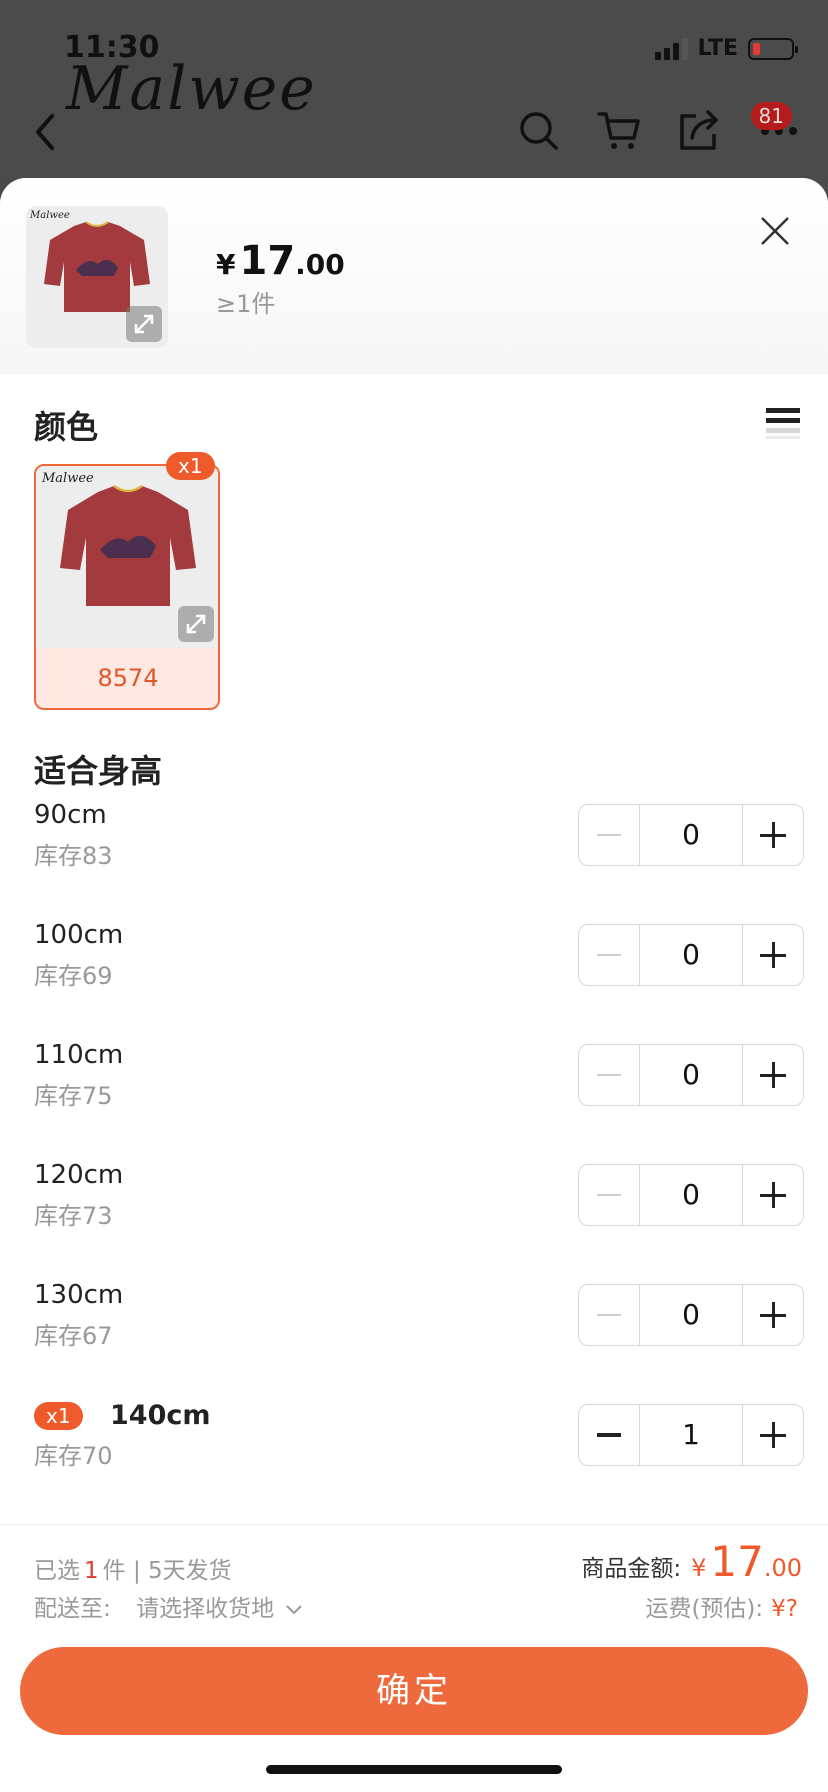 This screenshot has width=828, height=1792. I want to click on color-section-title: 颜色, so click(66, 427).